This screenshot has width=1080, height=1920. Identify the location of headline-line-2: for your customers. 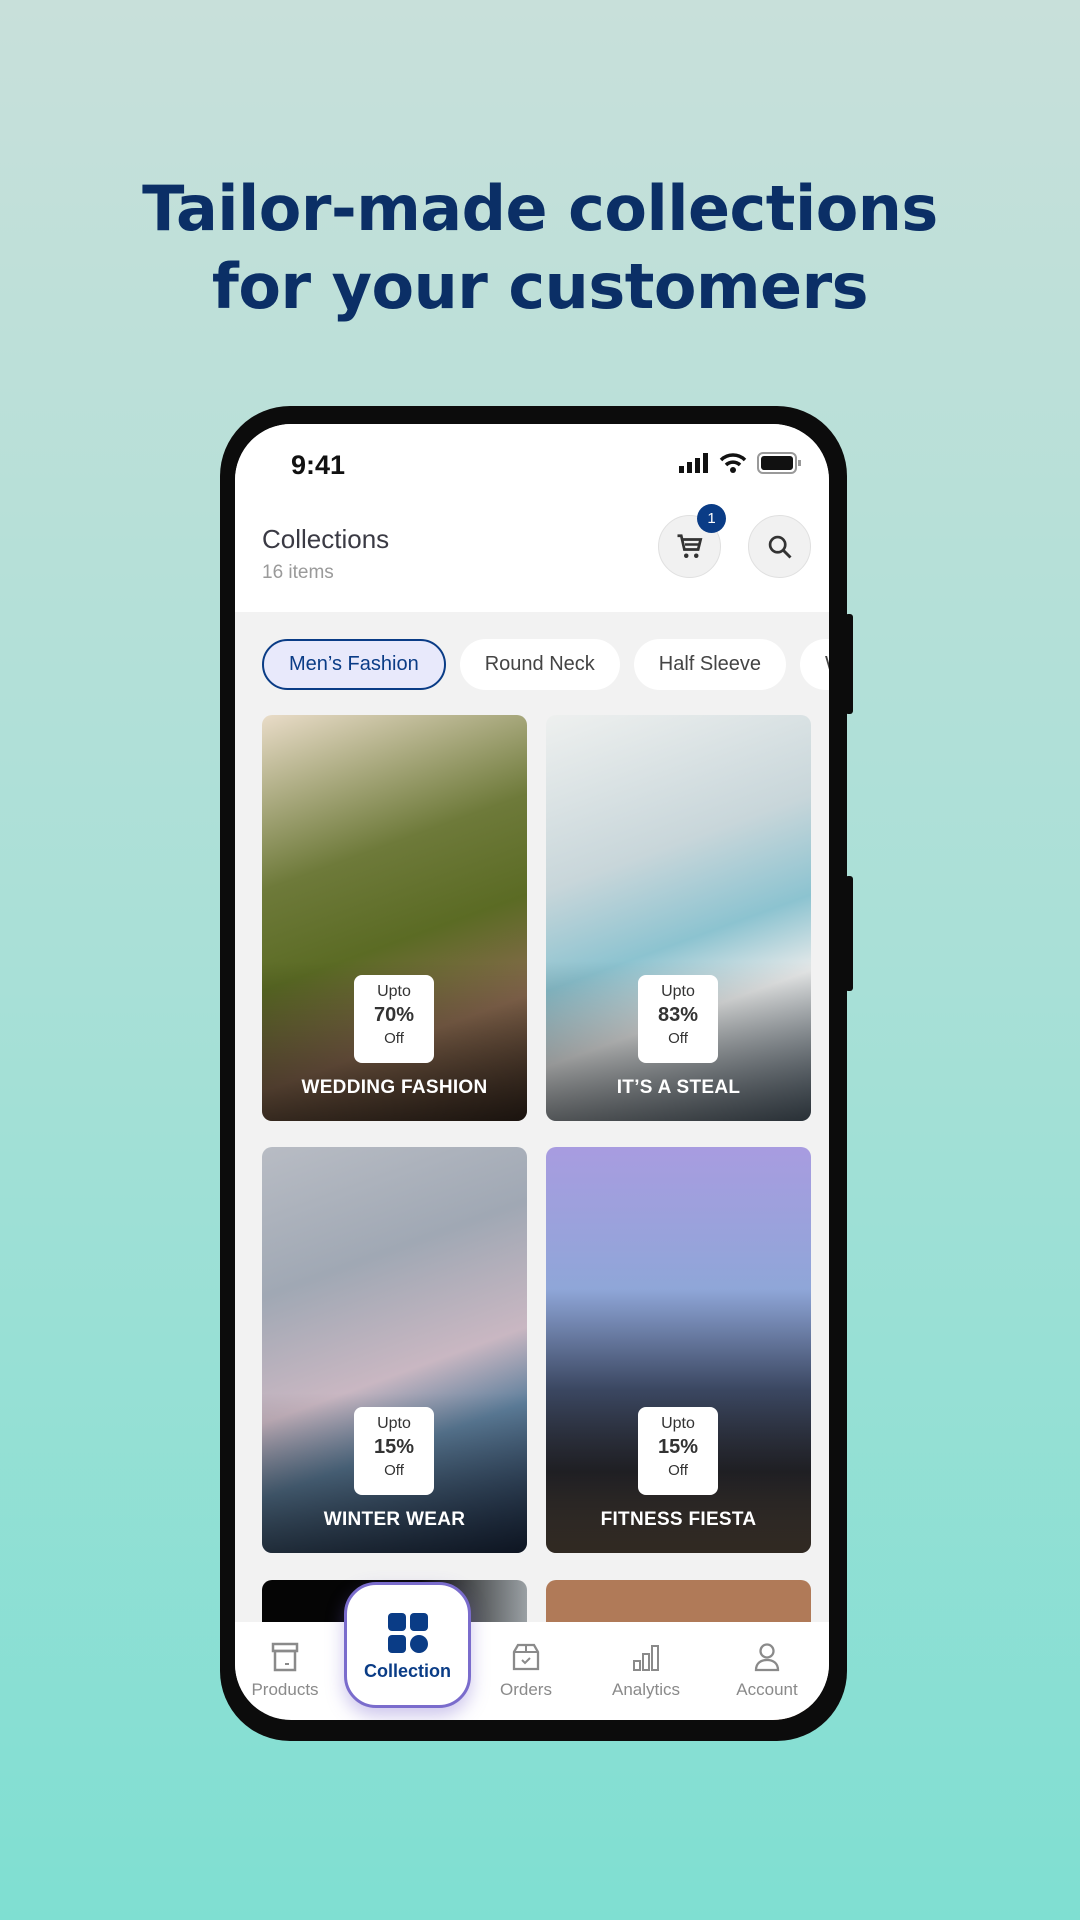
(540, 286).